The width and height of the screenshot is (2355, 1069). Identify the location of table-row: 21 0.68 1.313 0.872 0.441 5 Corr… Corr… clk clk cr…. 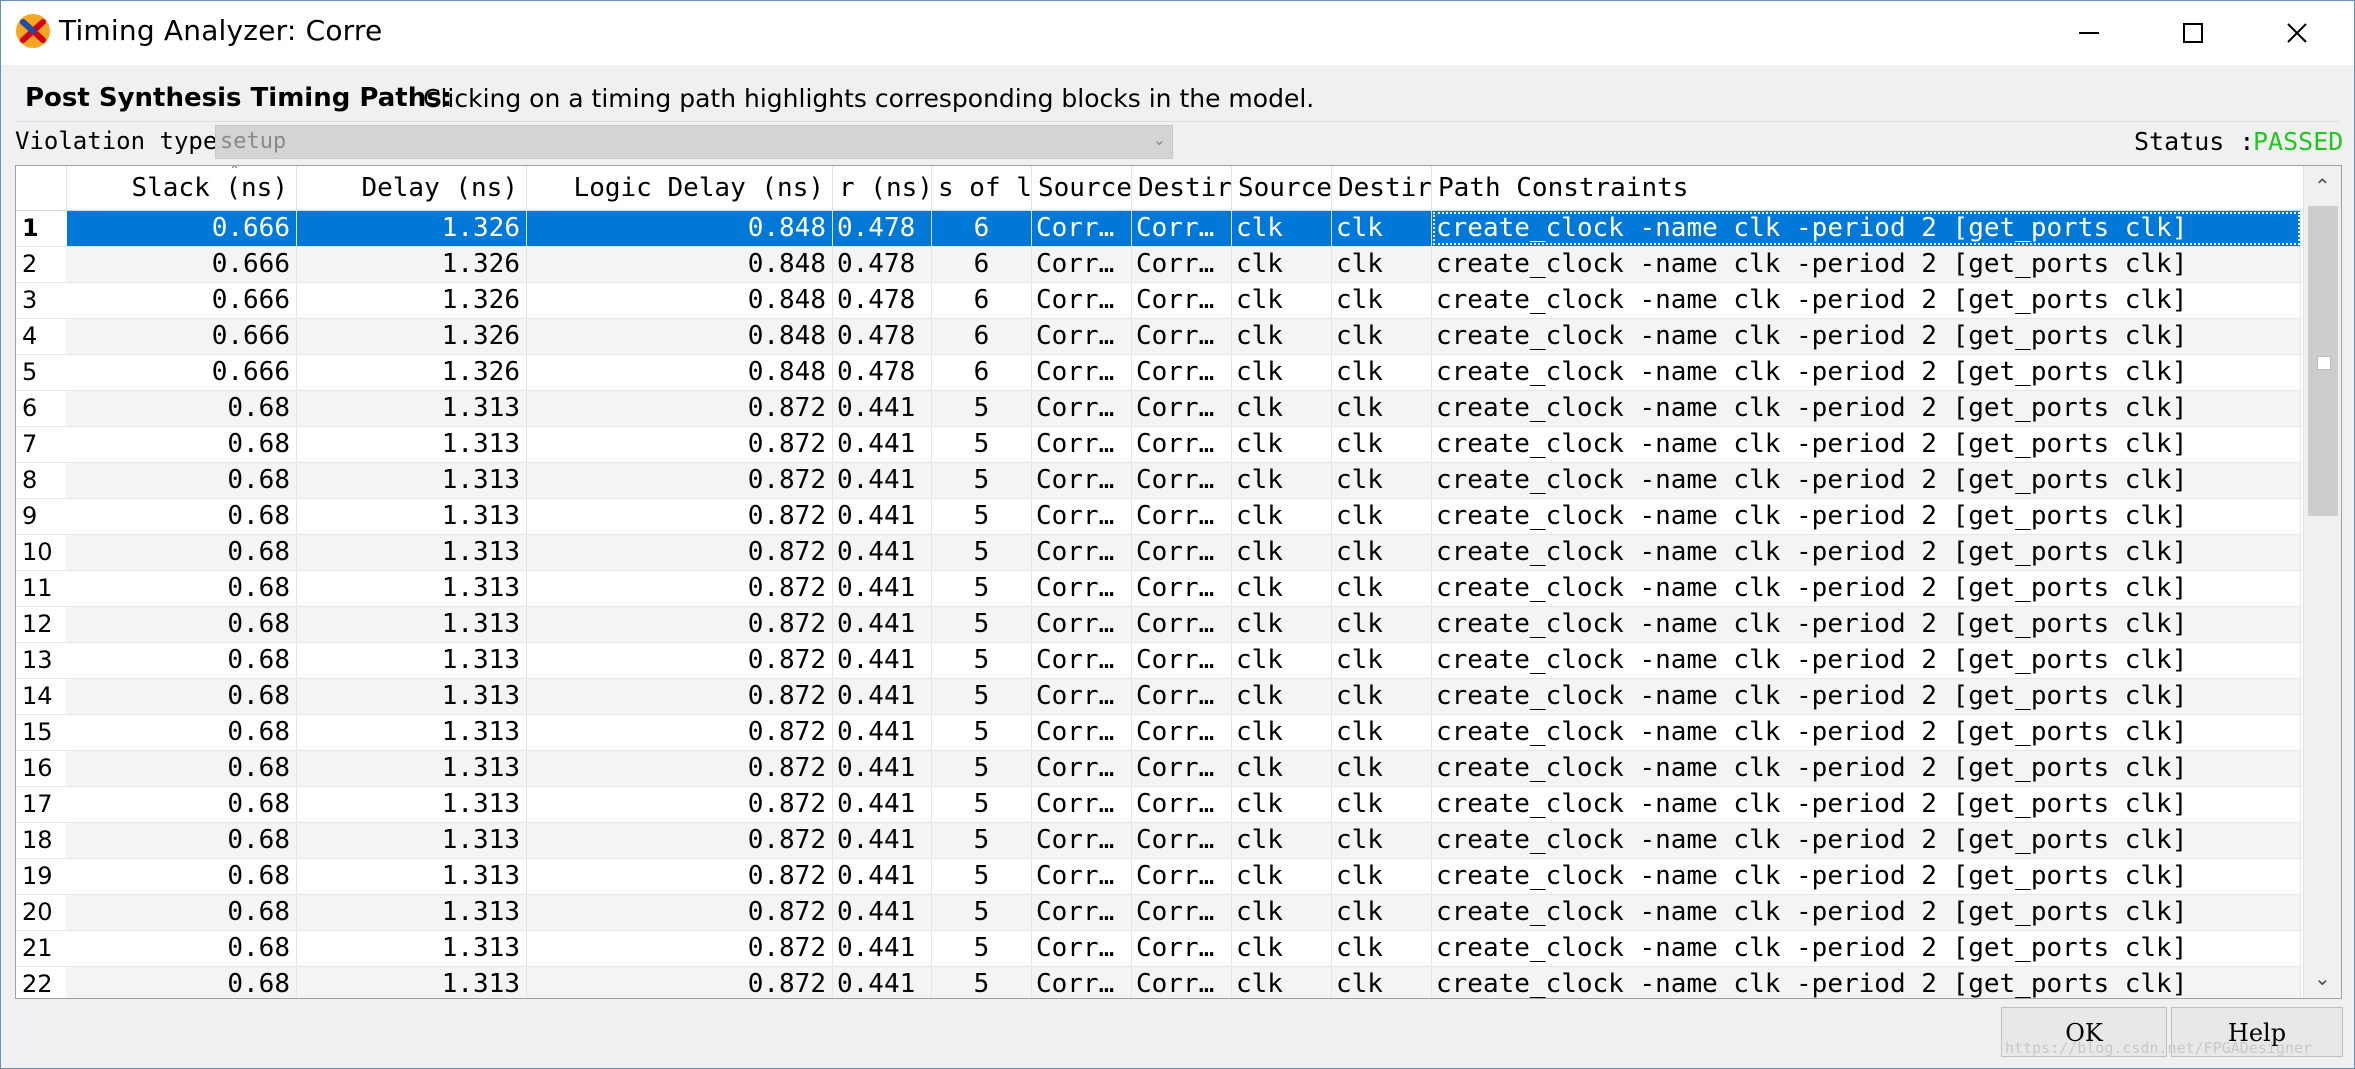
(1158, 949).